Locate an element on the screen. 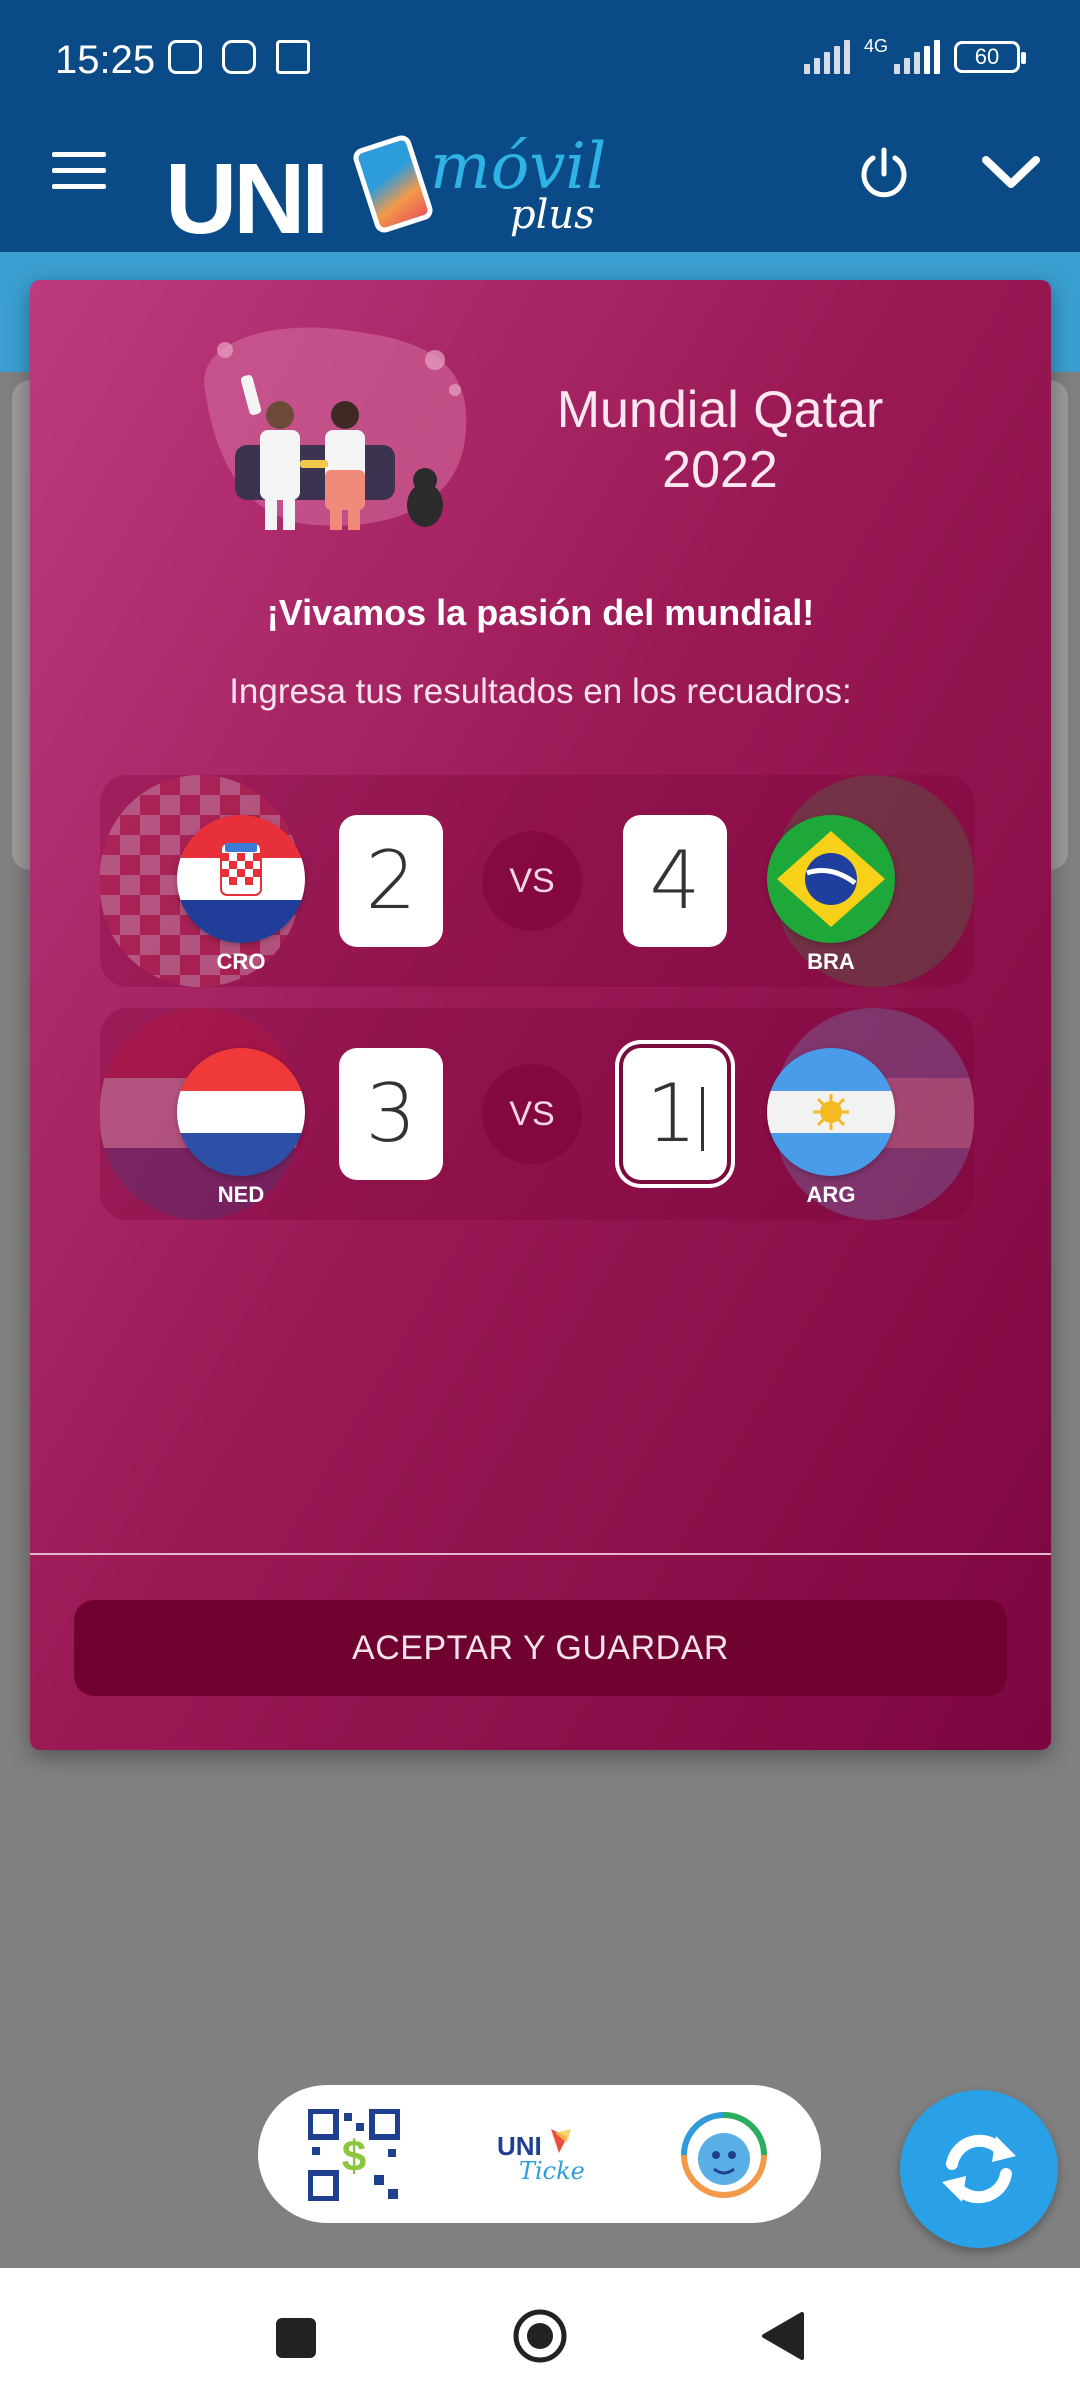  refresh-button is located at coordinates (979, 2169).